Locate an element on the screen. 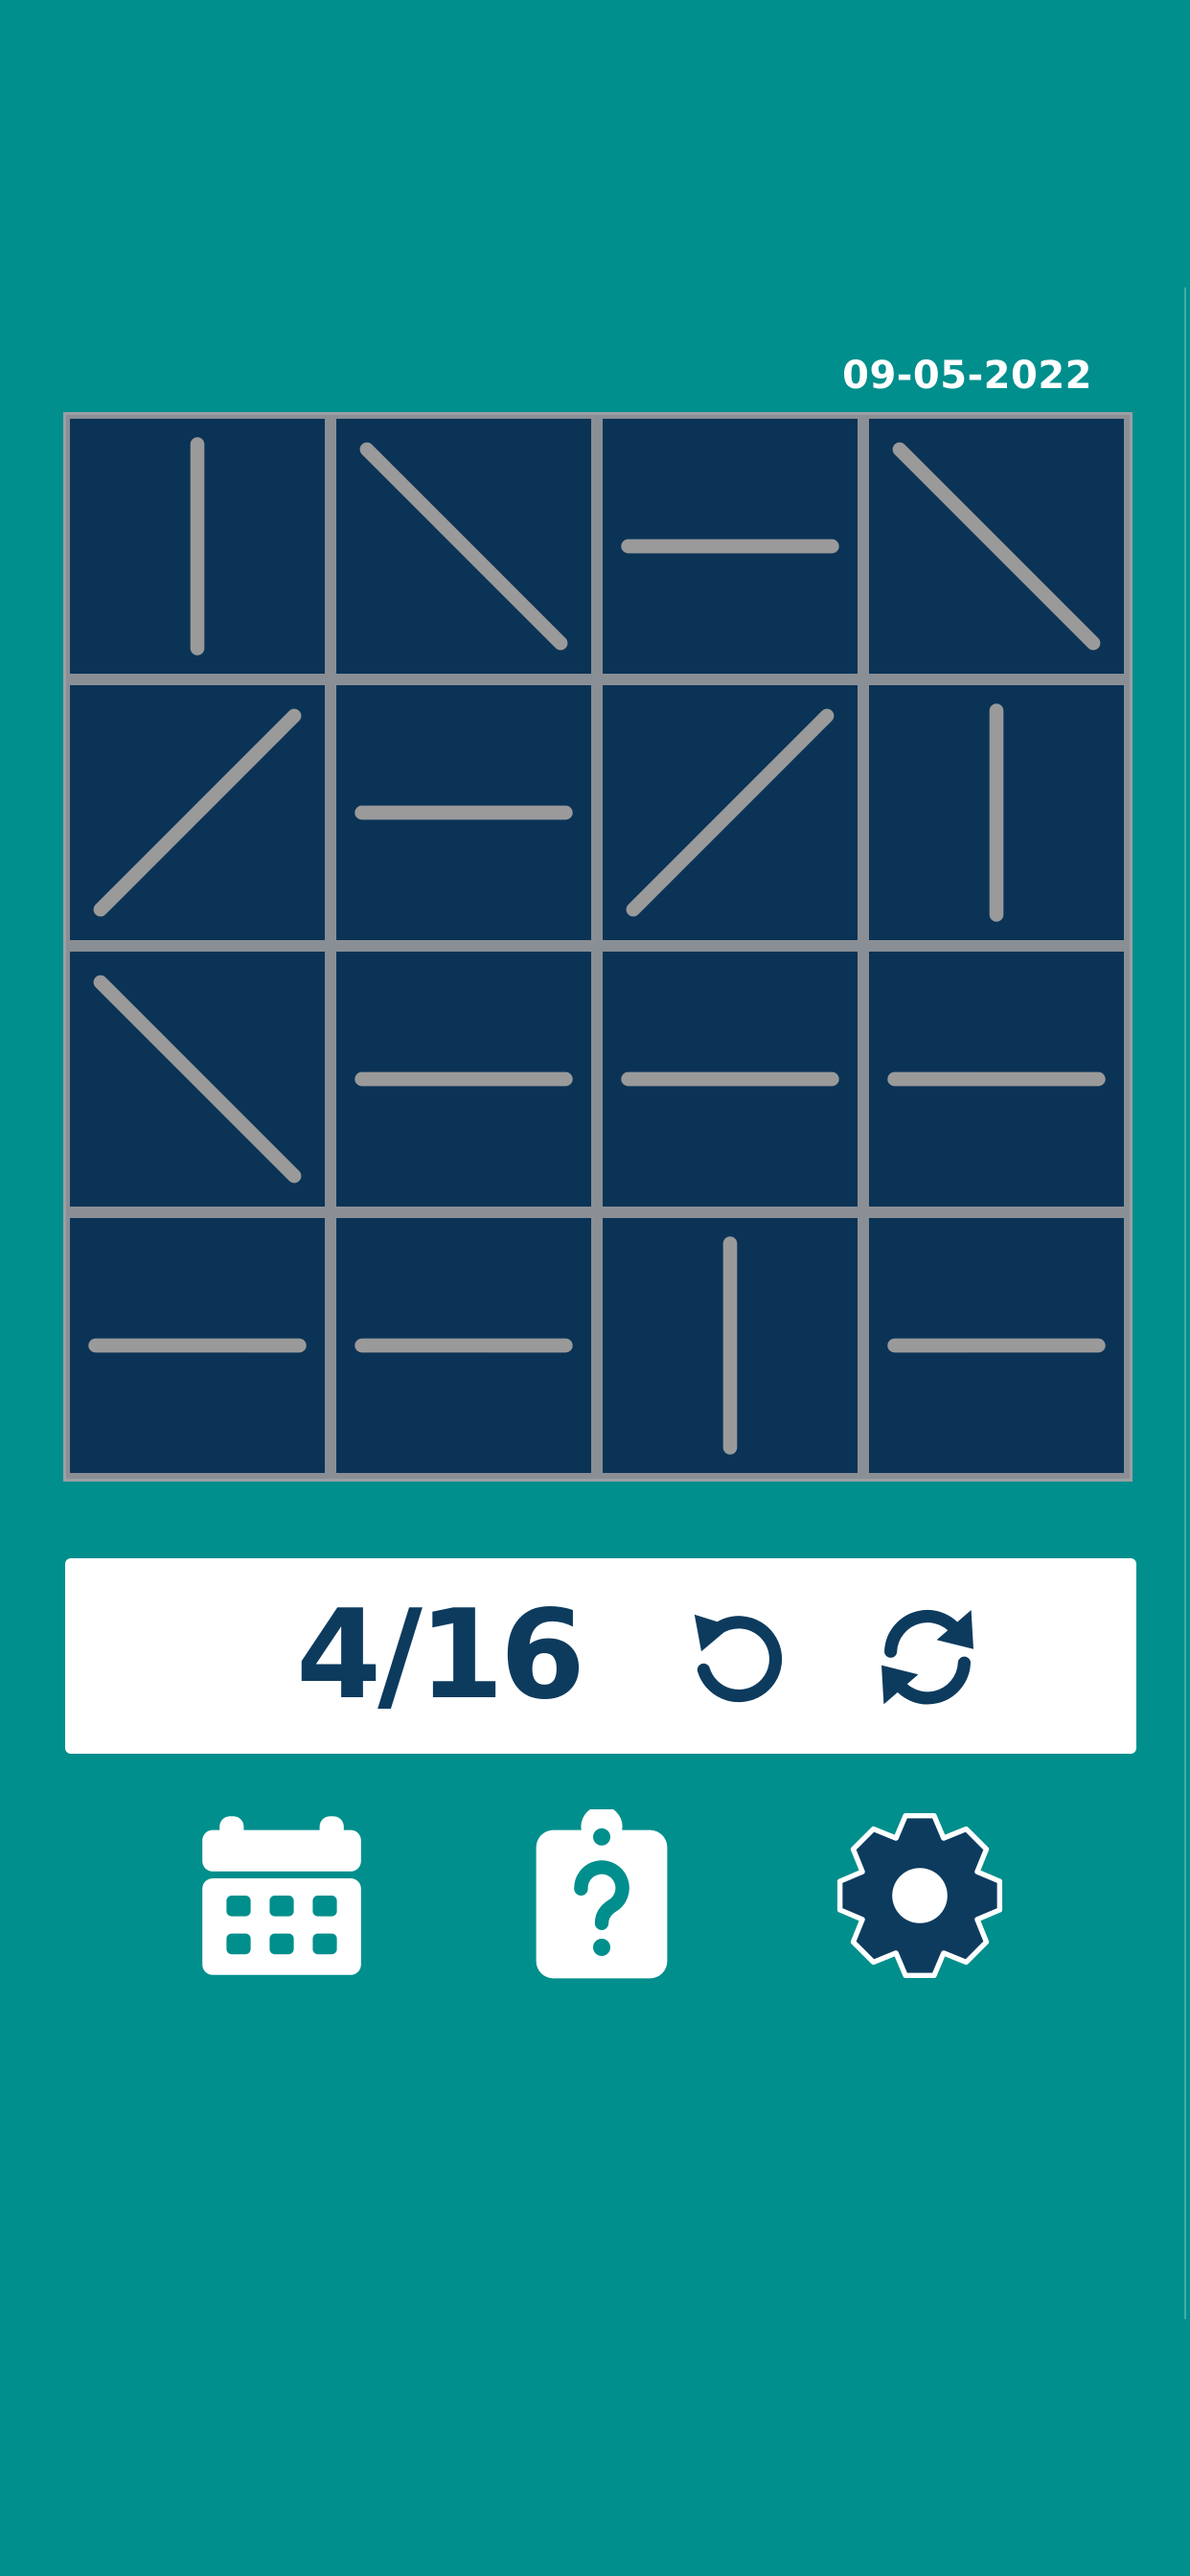 Image resolution: width=1190 pixels, height=2576 pixels. calendar-icon is located at coordinates (281, 1895).